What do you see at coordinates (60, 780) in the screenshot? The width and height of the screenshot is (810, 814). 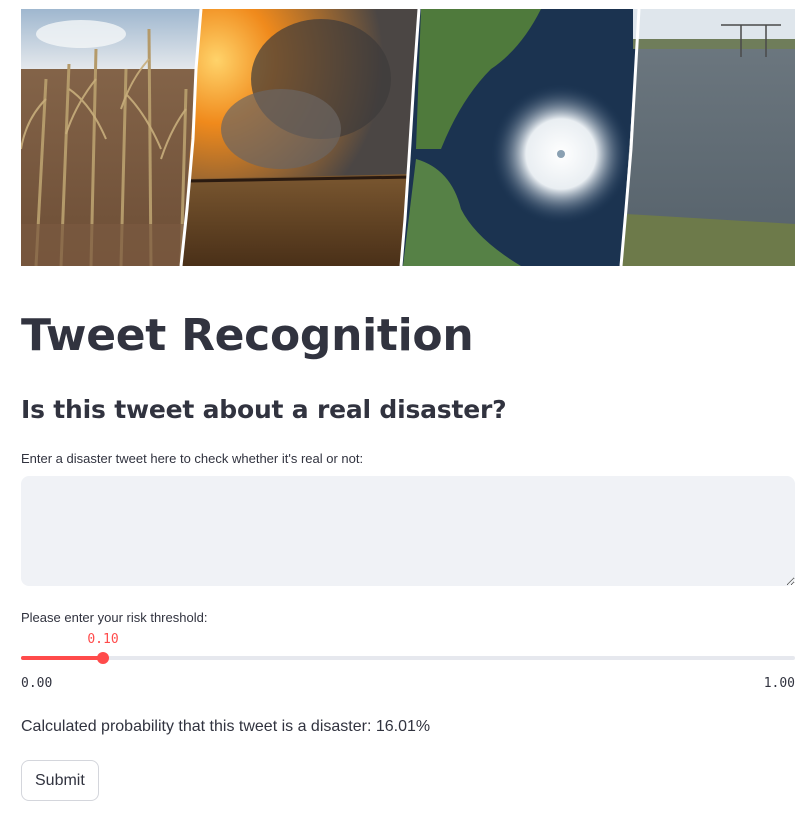 I see `submit-button: Submit` at bounding box center [60, 780].